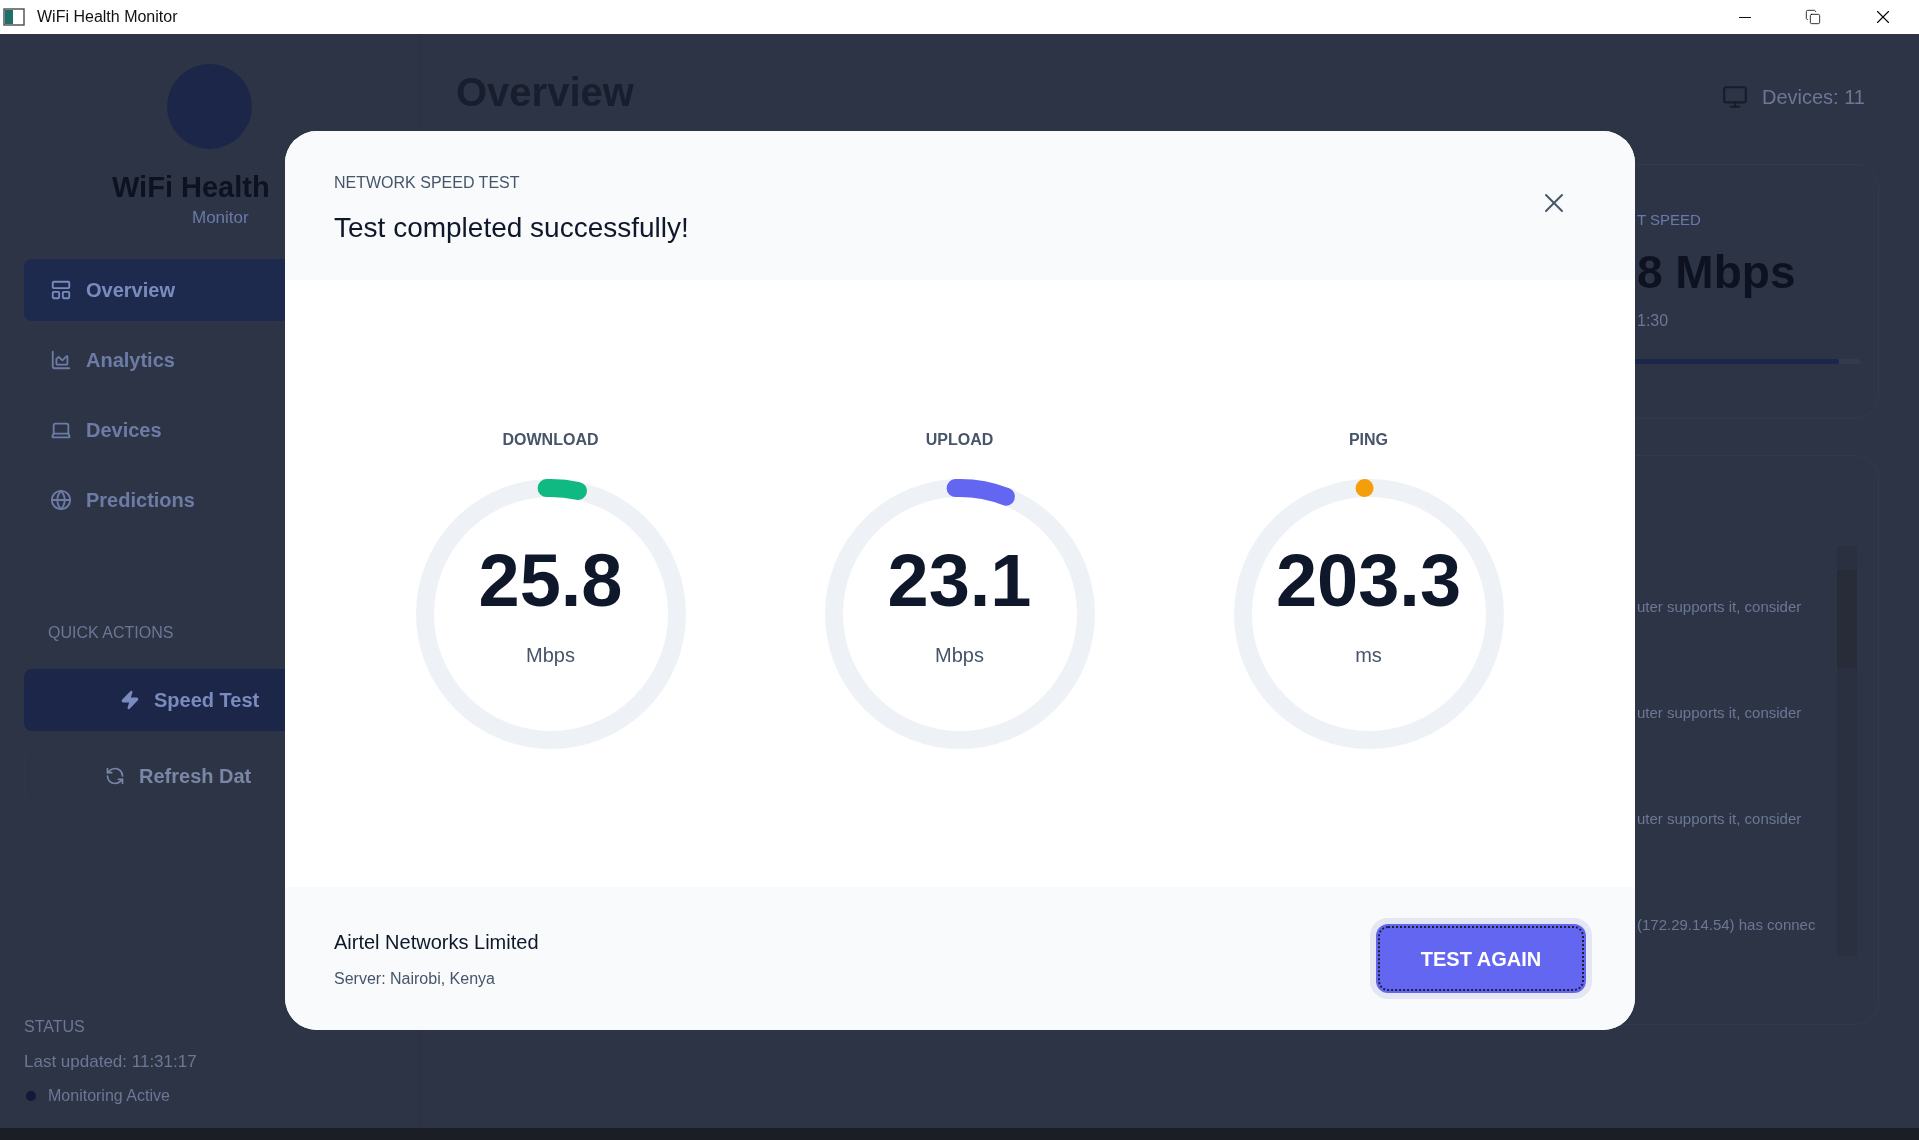 The image size is (1919, 1140). What do you see at coordinates (511, 228) in the screenshot?
I see `dialog-title: Test completed successfully!` at bounding box center [511, 228].